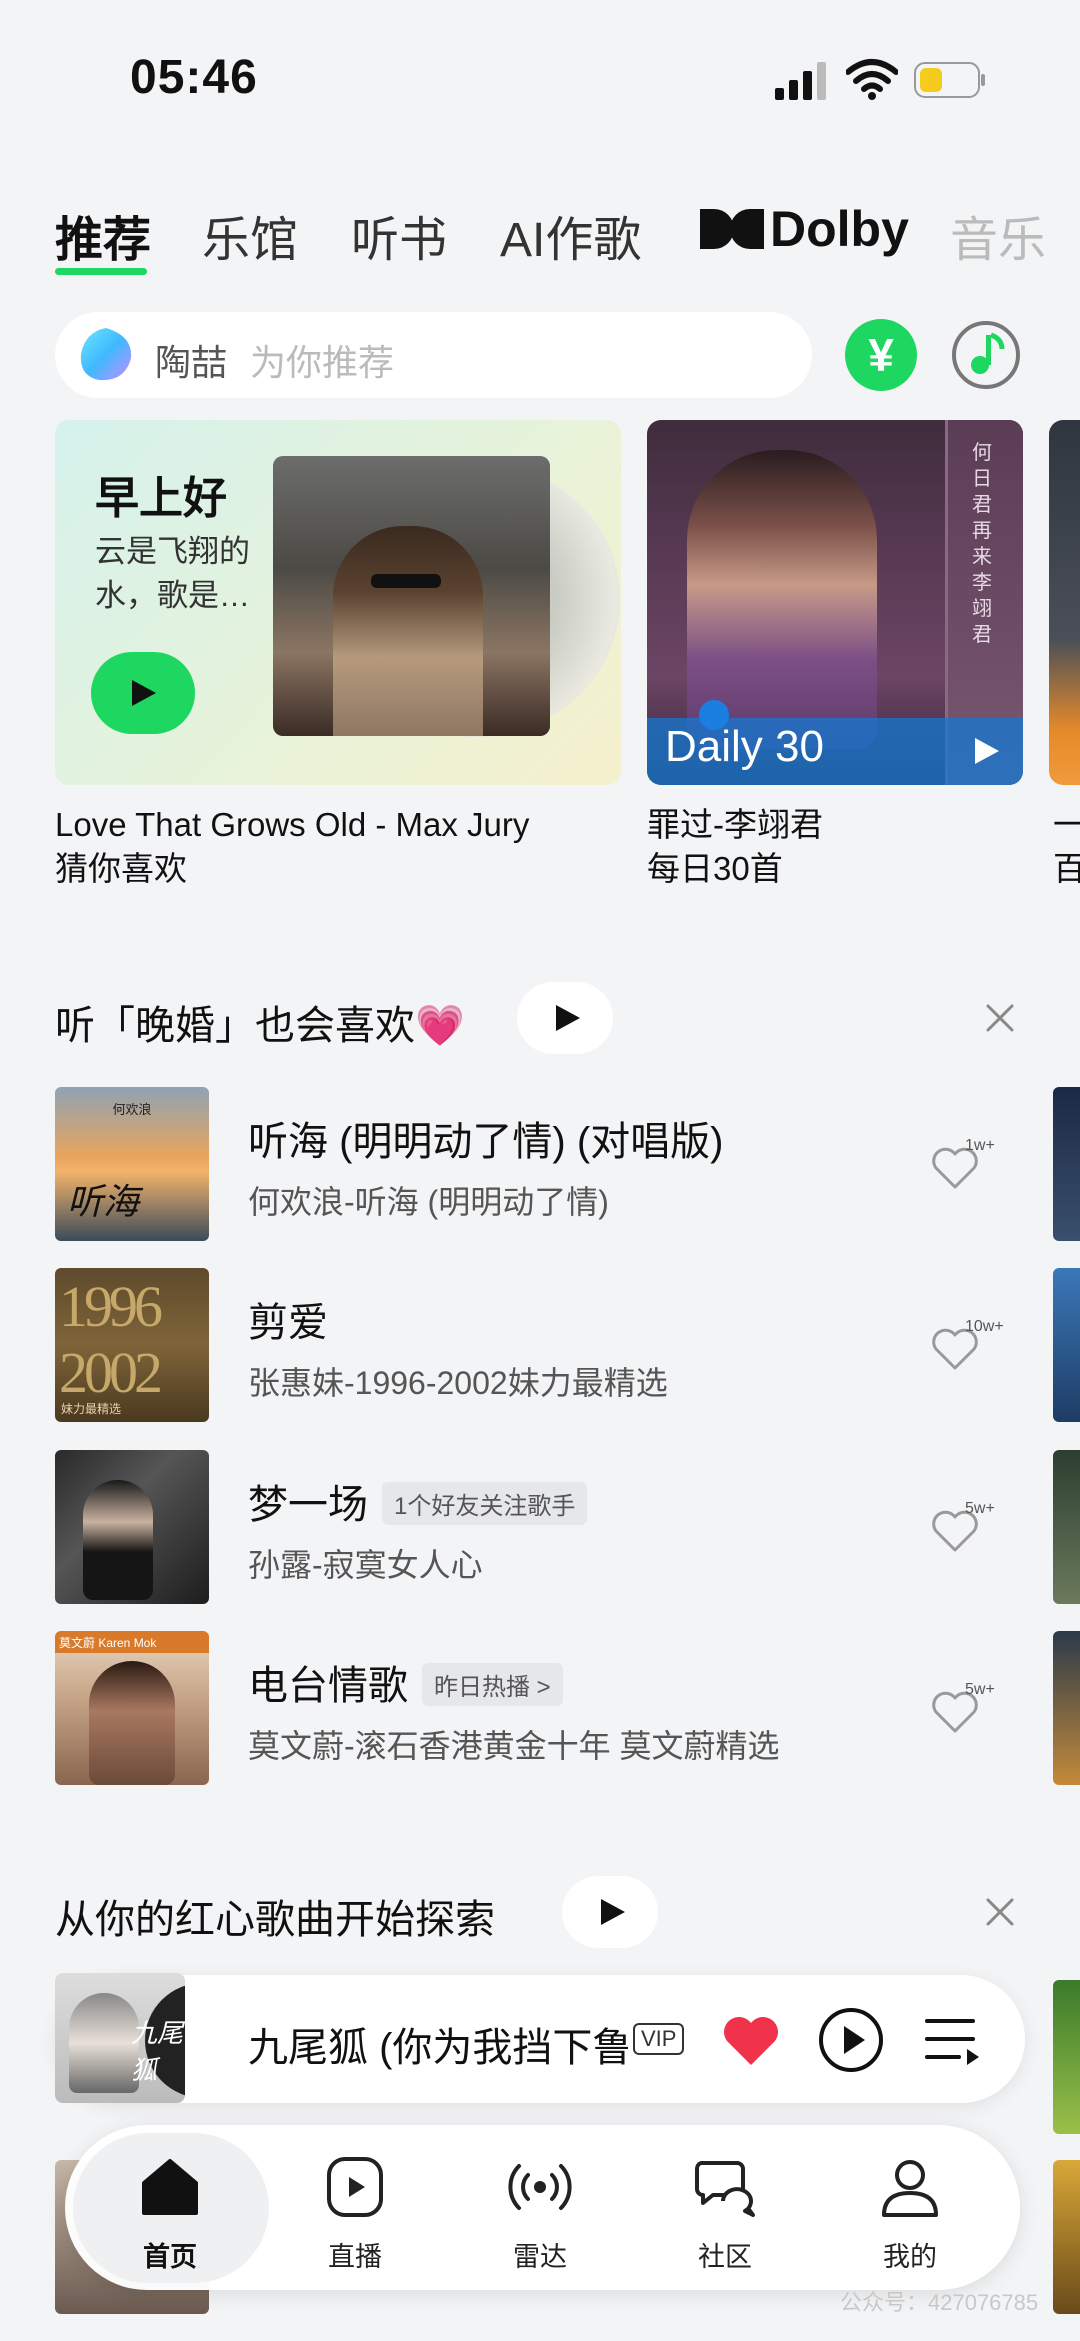 This screenshot has width=1080, height=2341. Describe the element at coordinates (91, 1409) in the screenshot. I see `cover-text: 妹力最精选` at that location.